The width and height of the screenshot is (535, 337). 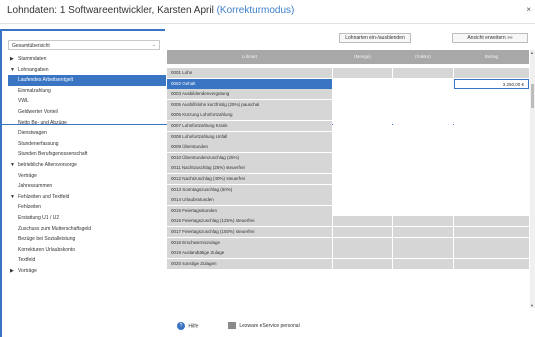 I want to click on sidebar-item: ▶ Vorträge, so click(x=87, y=271).